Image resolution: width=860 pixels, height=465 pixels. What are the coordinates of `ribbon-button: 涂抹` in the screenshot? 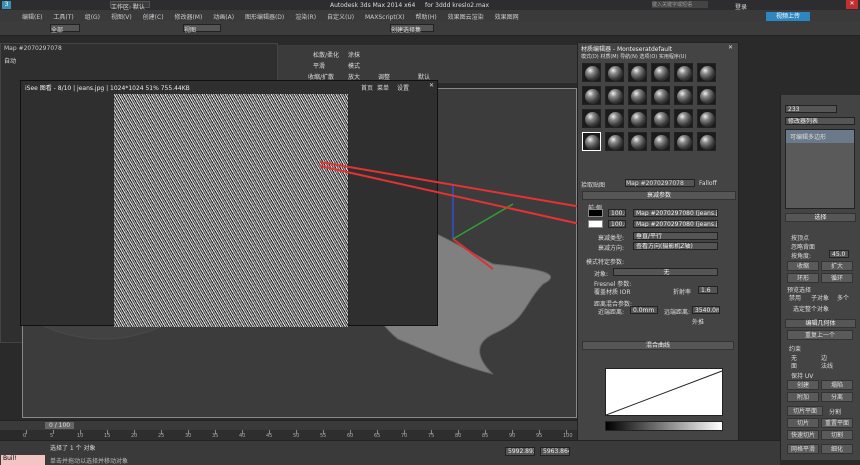 It's located at (354, 54).